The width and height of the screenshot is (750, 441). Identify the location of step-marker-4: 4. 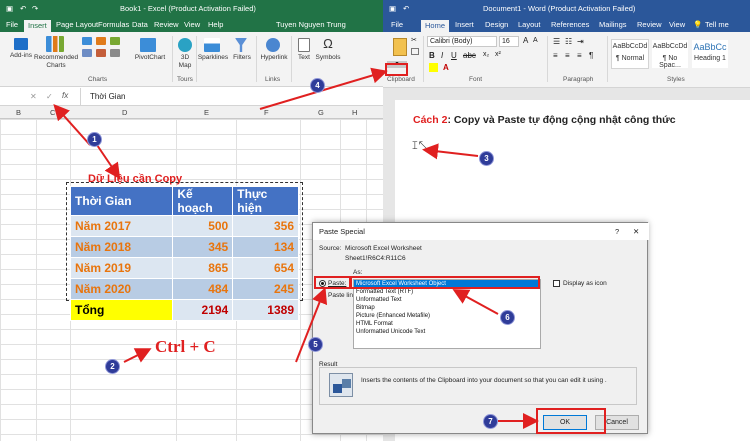
(317, 85).